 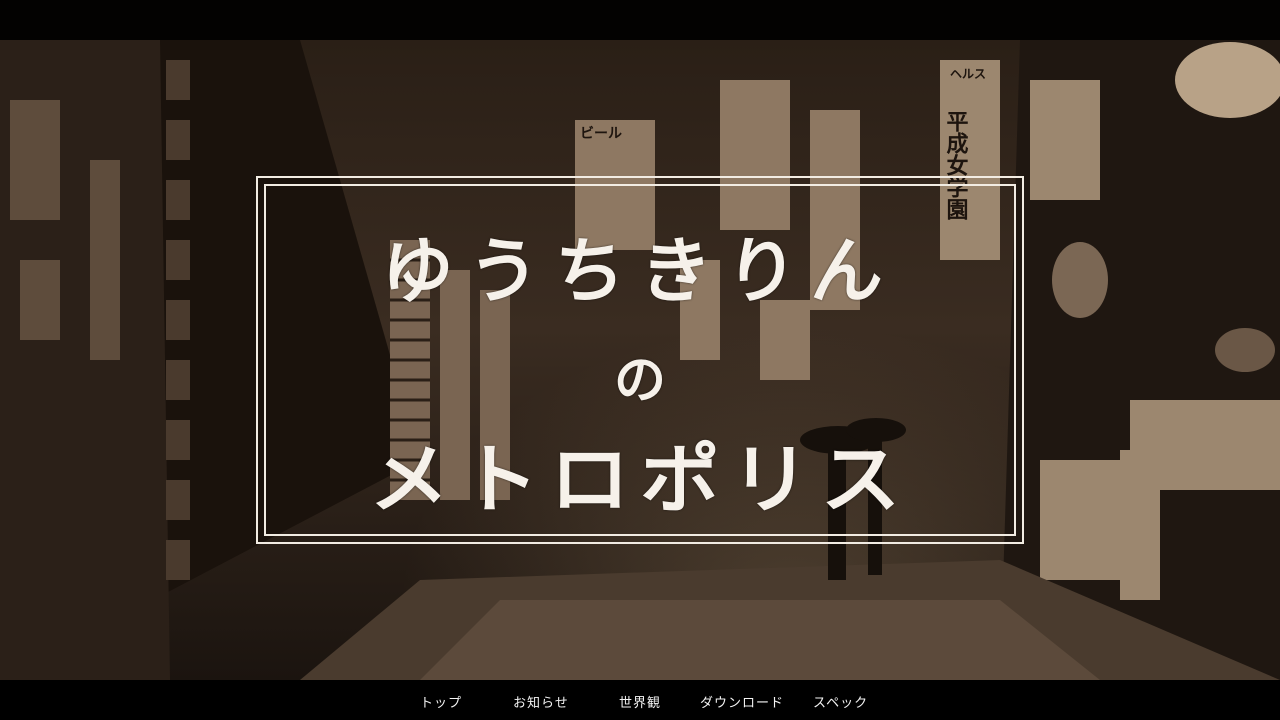 I want to click on sign-heru-text: ヘルス, so click(x=968, y=74).